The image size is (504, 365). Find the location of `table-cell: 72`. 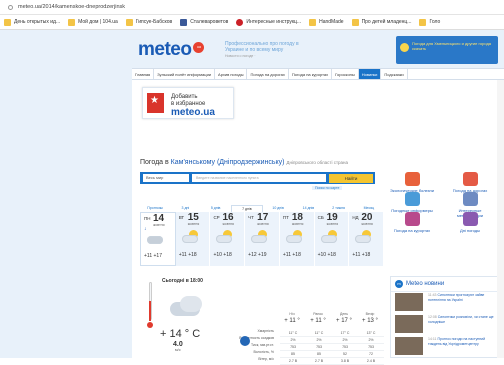

table-cell: 72 is located at coordinates (371, 354).